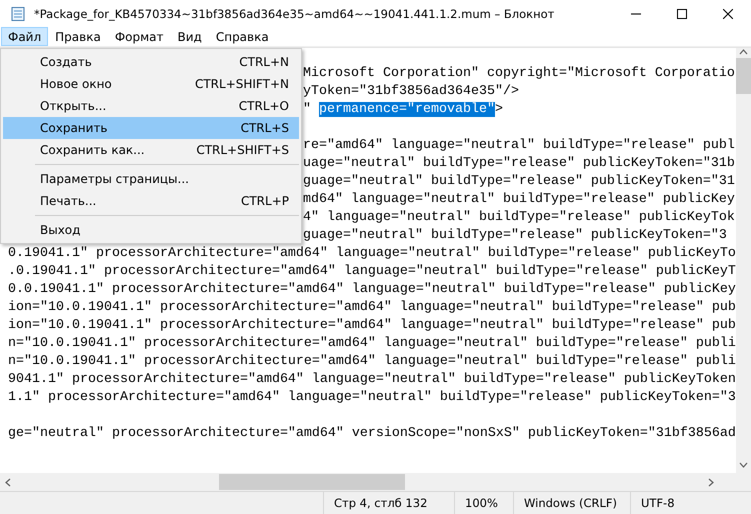  I want to click on text-line: uage="neutral" buildType="release" publicKeyToken="31b, so click(519, 163).